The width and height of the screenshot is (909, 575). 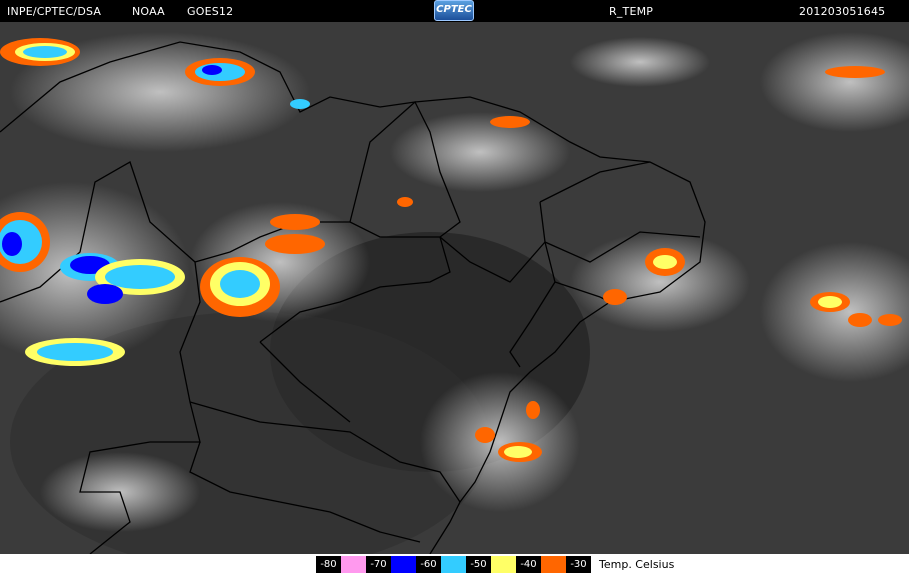 What do you see at coordinates (528, 564) in the screenshot?
I see `legend-label: -40` at bounding box center [528, 564].